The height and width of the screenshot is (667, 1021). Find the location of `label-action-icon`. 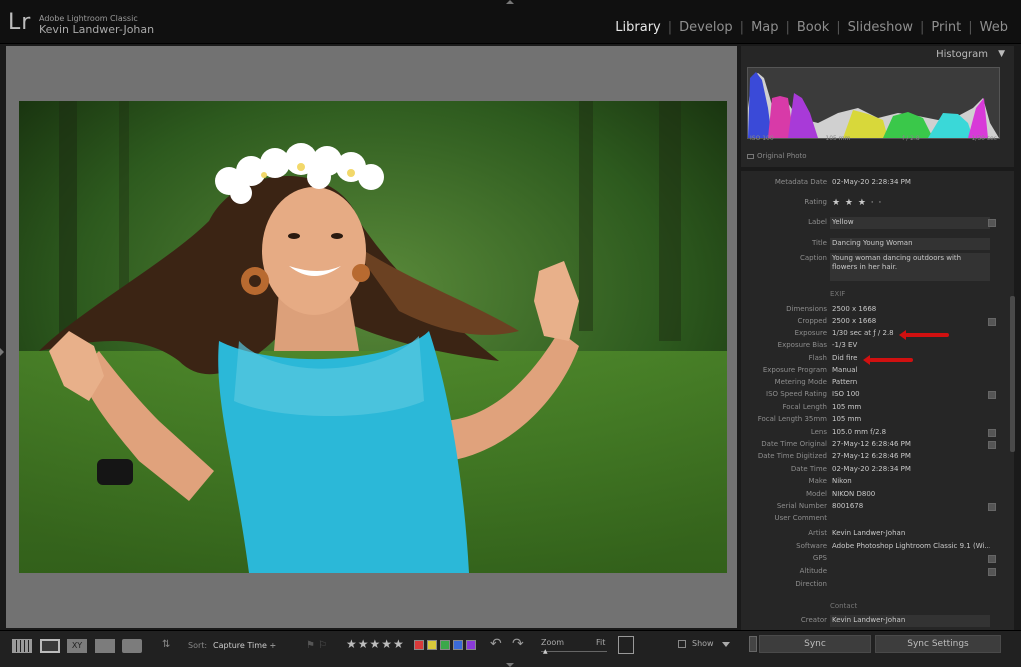

label-action-icon is located at coordinates (992, 223).